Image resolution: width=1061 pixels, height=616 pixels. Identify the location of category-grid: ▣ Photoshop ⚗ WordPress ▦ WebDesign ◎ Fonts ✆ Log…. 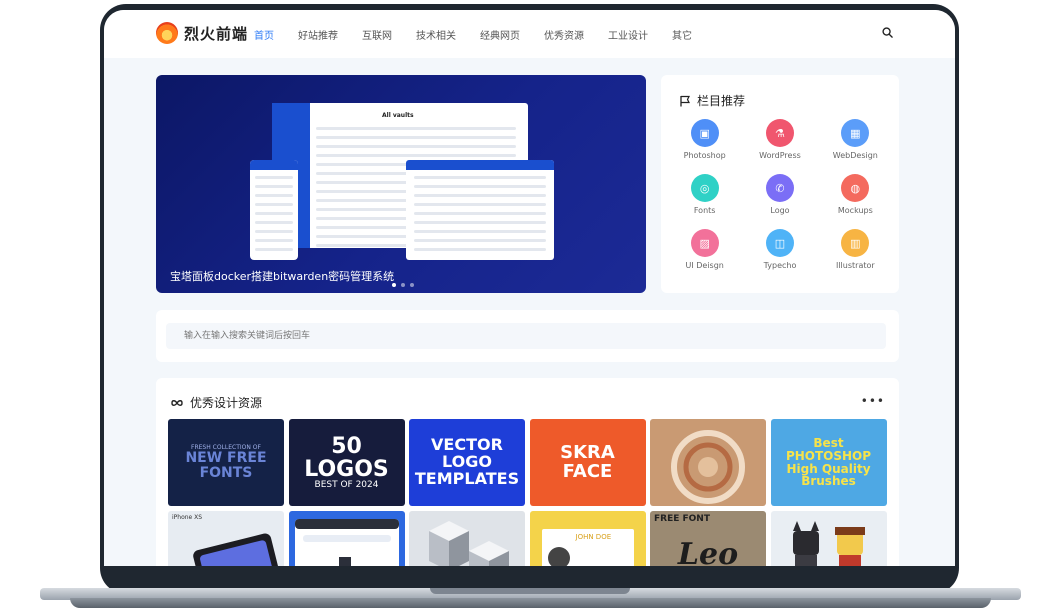
(780, 198).